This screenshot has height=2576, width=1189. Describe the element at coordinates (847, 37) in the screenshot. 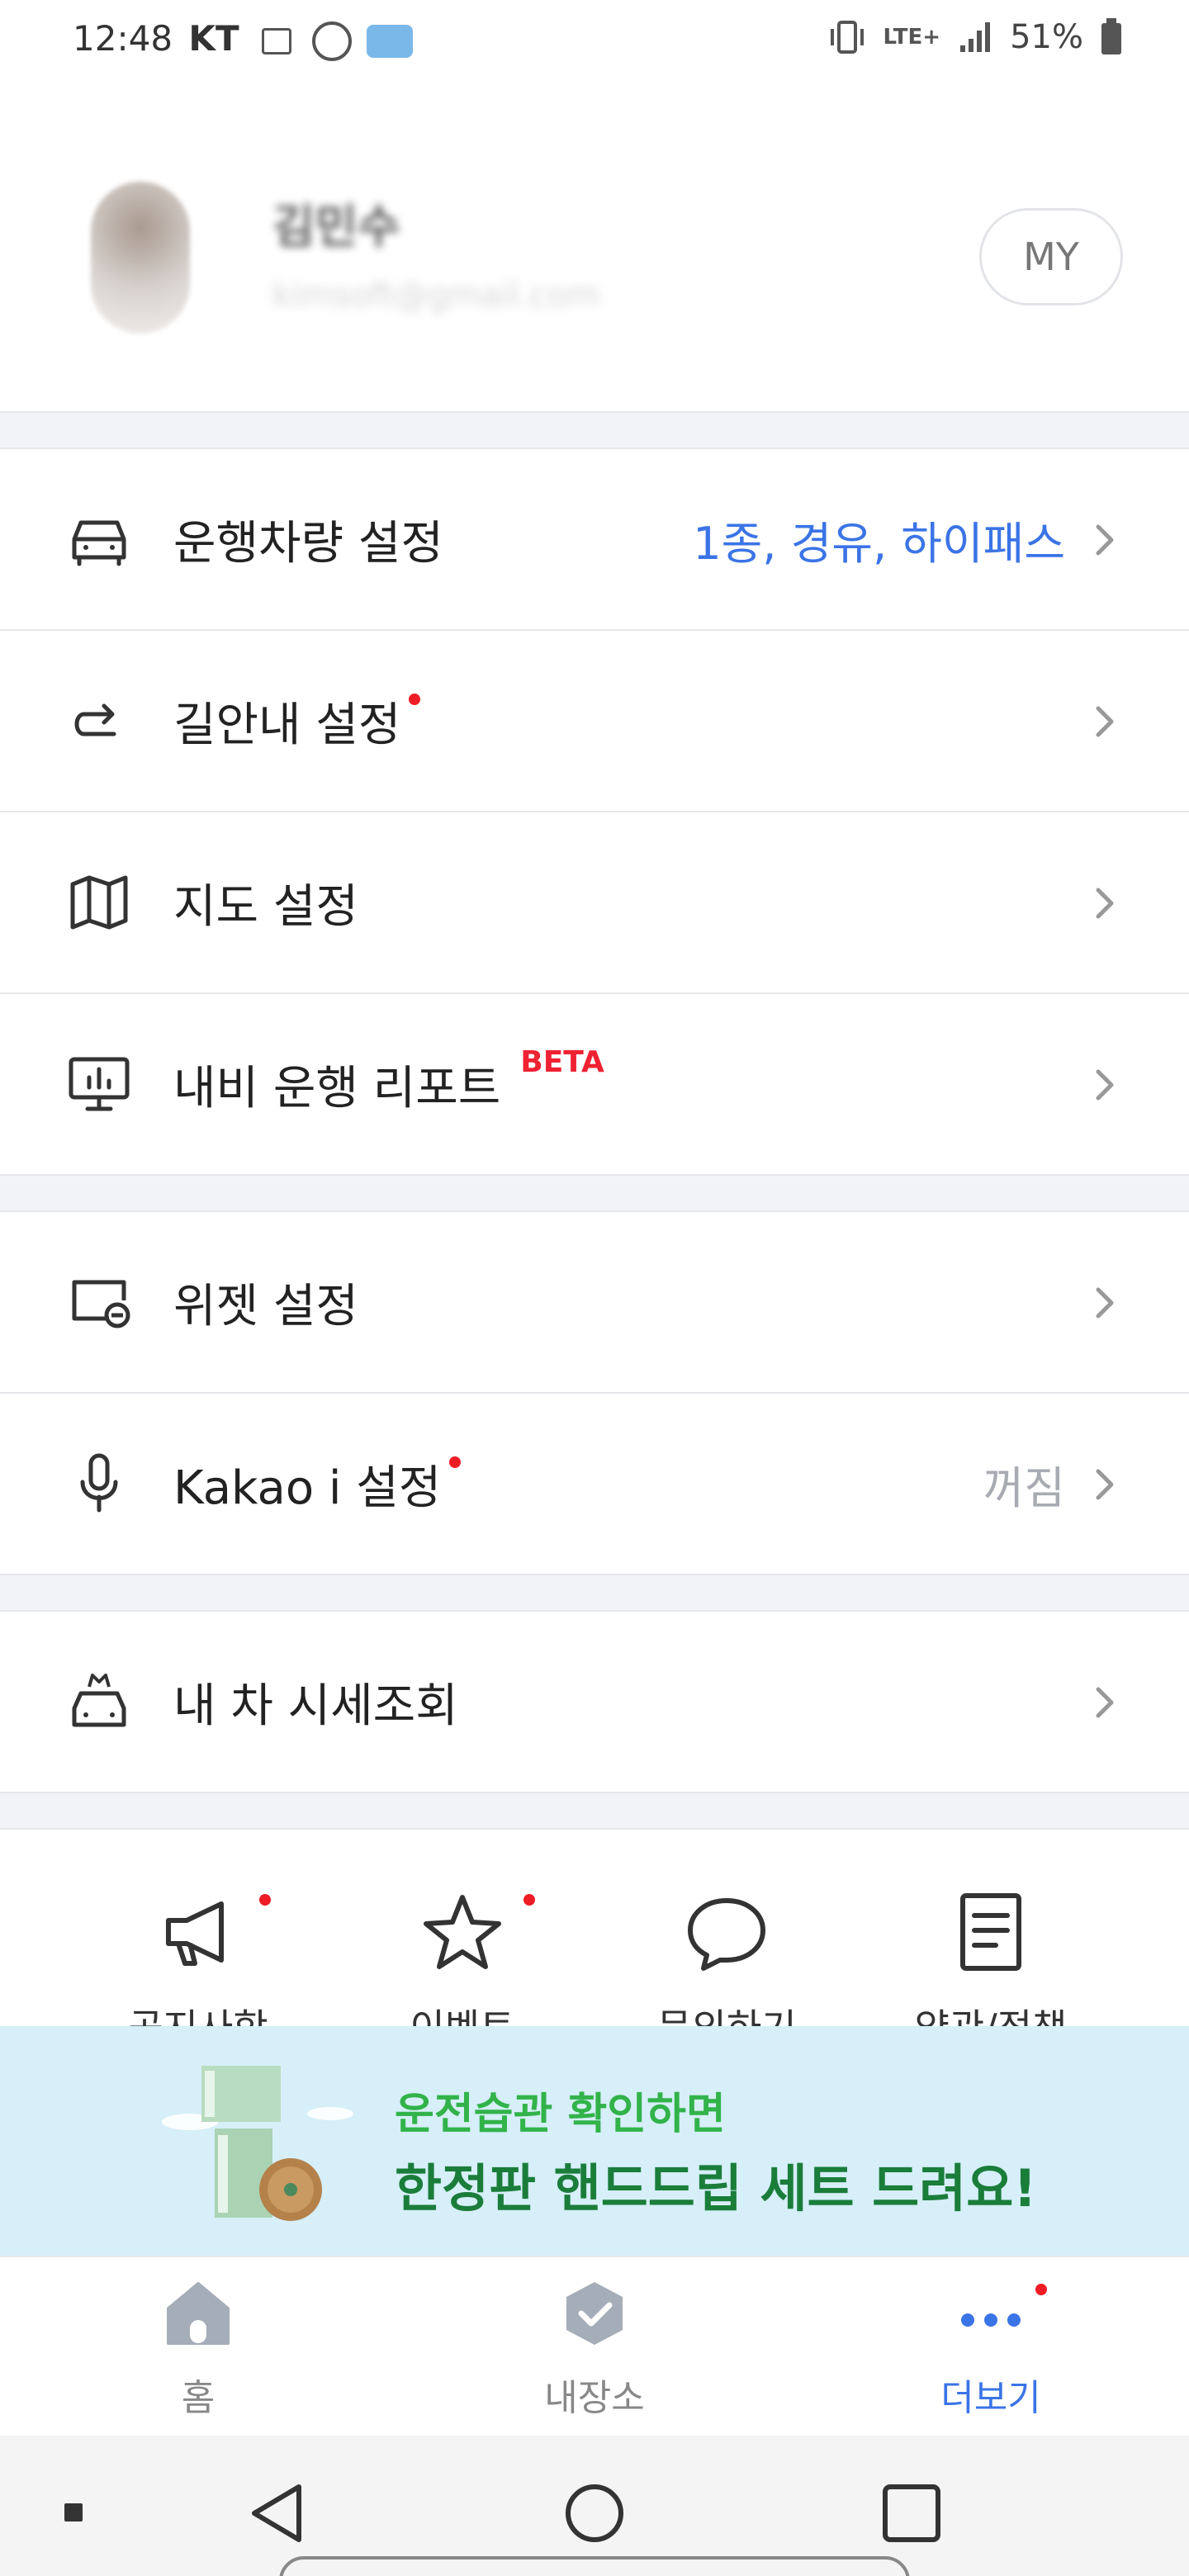

I see `vibrate-icon` at that location.